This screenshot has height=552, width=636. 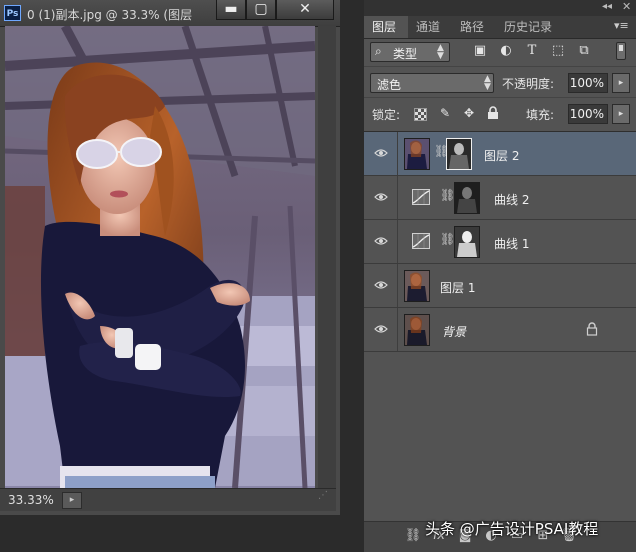 I want to click on maximize-button: ▢, so click(x=261, y=10).